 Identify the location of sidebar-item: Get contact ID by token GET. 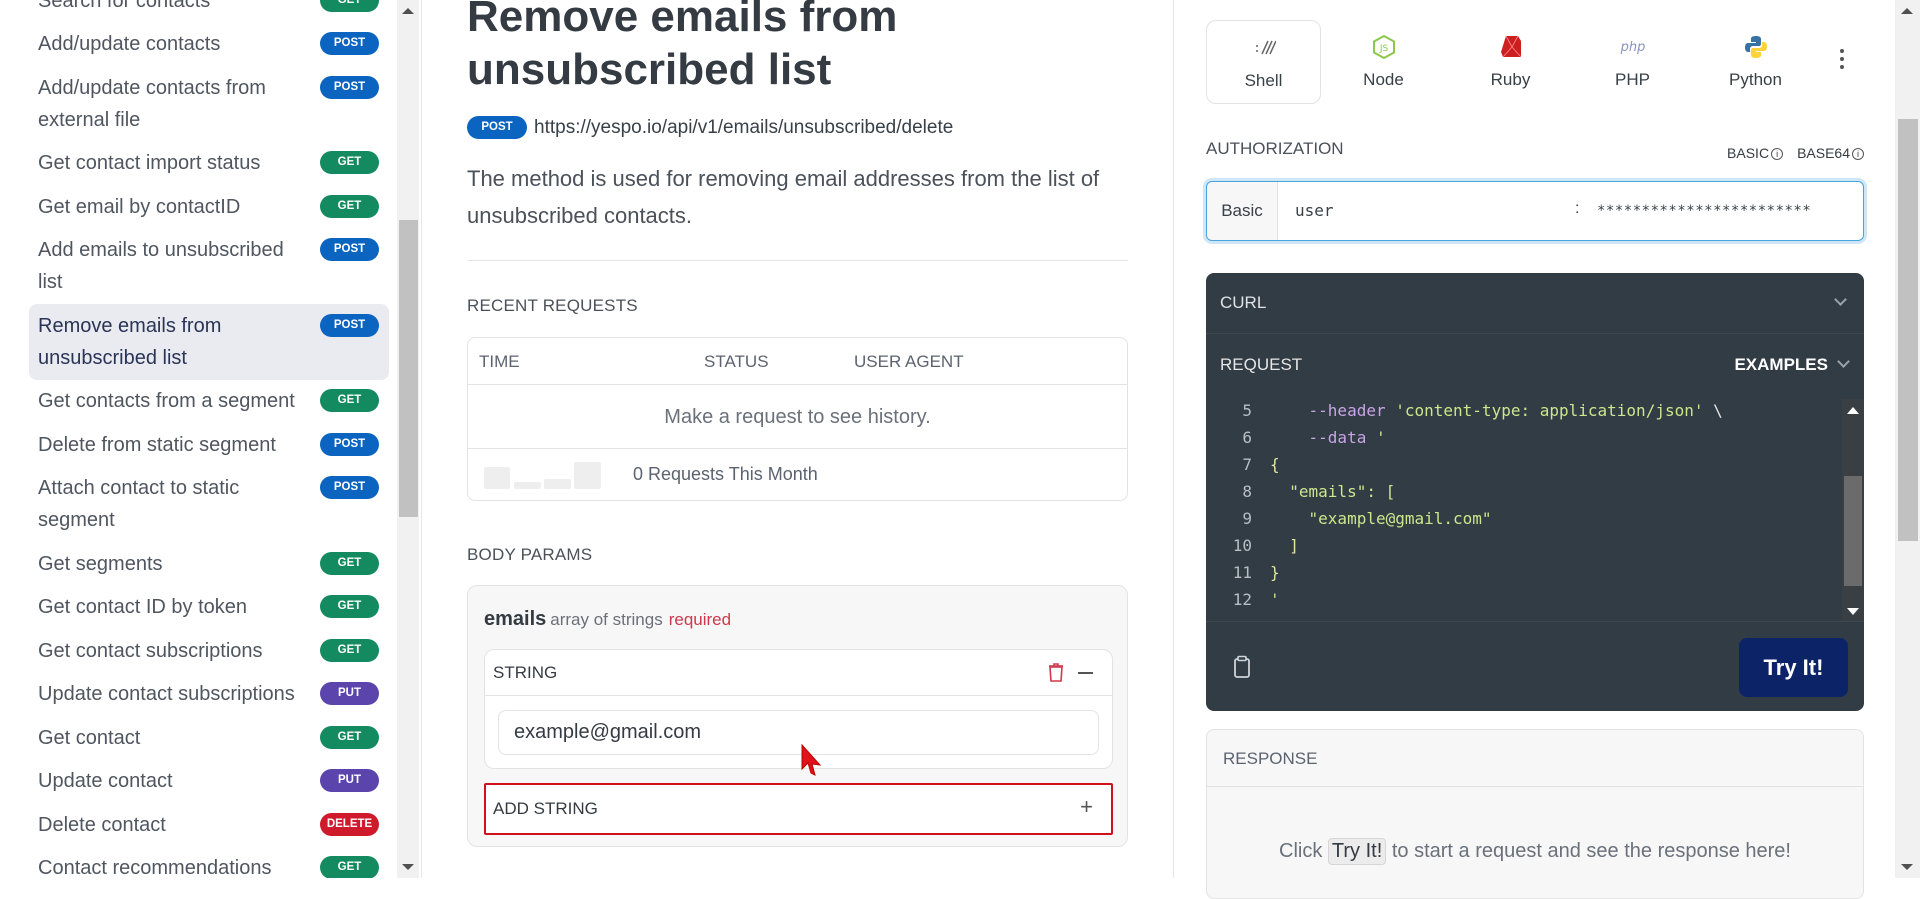
(209, 608).